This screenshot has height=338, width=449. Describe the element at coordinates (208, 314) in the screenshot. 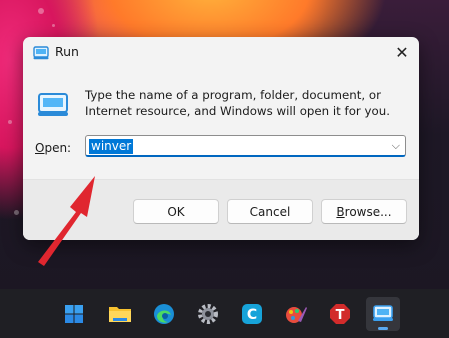

I see `settings-icon` at that location.